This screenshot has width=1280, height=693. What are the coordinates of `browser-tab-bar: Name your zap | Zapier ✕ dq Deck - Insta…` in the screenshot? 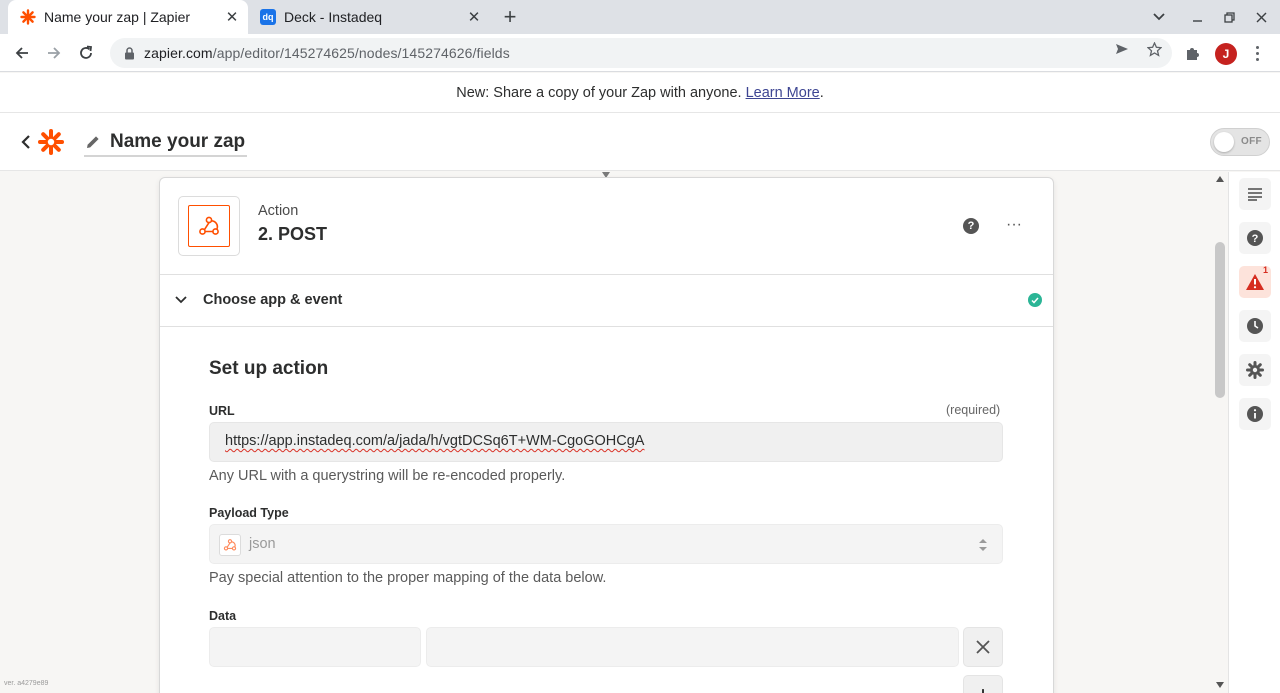 It's located at (640, 17).